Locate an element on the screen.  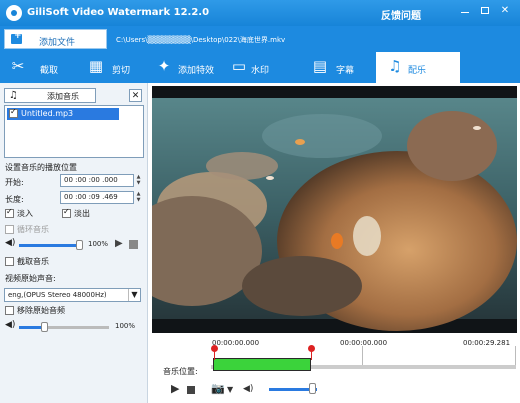
toolbar: ✂ 截取 ▦ 剪切 ✦ 添加特效 ▭ 水印 ▤ 字幕 ♫ 配乐 is located at coordinates (260, 67).